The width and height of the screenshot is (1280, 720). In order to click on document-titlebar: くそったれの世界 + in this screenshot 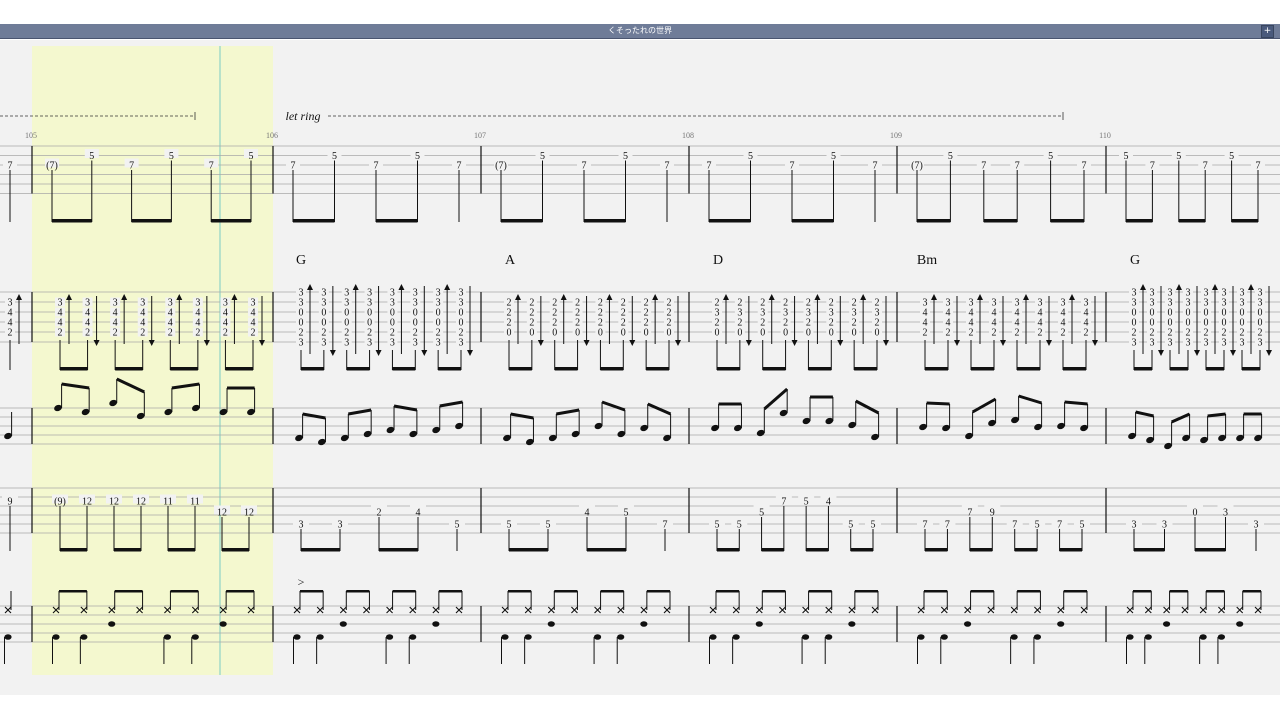, I will do `click(640, 31)`.